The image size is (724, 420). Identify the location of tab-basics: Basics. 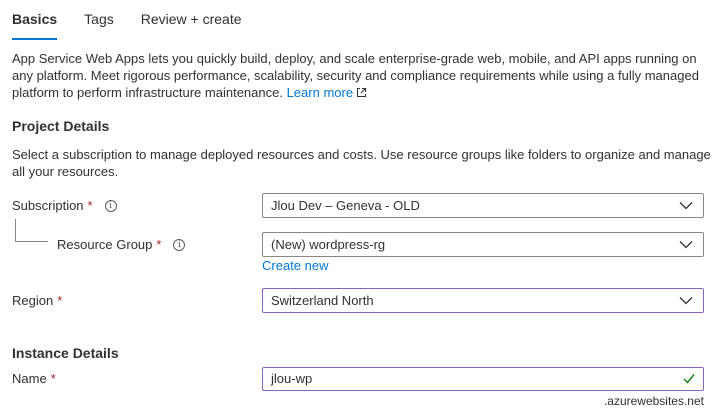
(35, 26).